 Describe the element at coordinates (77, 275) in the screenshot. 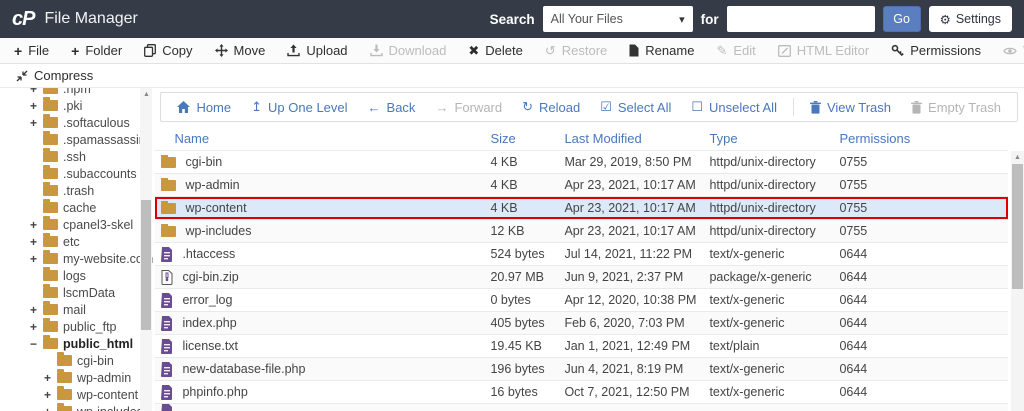

I see `tree-item: logs` at that location.